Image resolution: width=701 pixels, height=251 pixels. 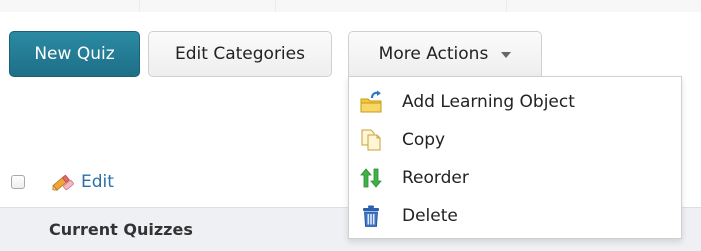 What do you see at coordinates (433, 54) in the screenshot?
I see `more-actions-label: More Actions` at bounding box center [433, 54].